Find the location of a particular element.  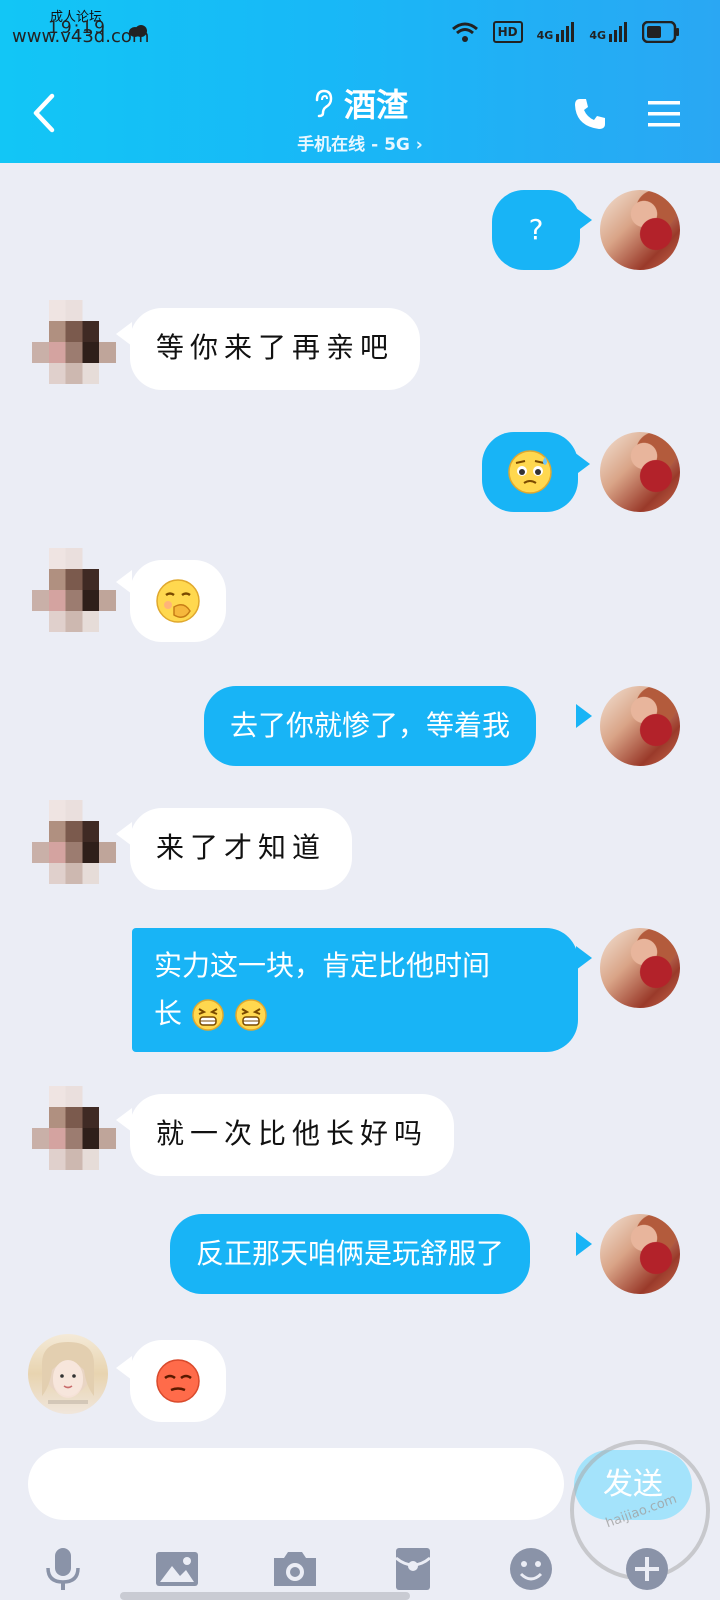

home-indicator is located at coordinates (265, 1596).